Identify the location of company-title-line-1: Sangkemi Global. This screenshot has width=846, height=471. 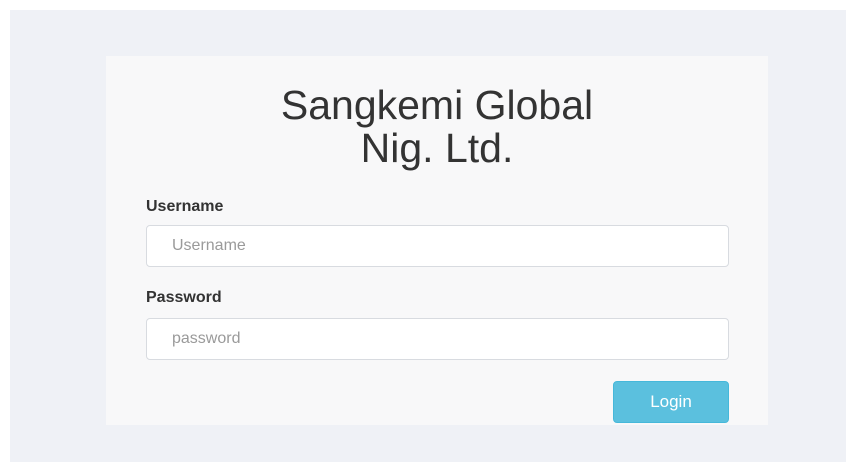
(437, 105).